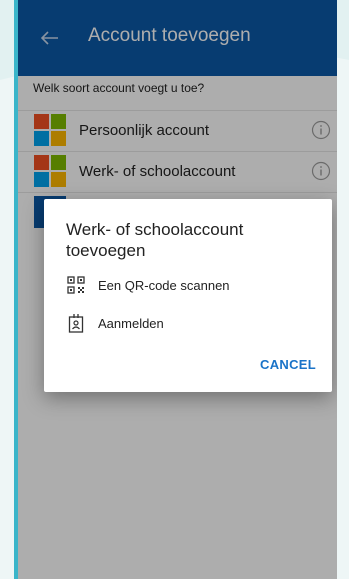 The image size is (349, 579). What do you see at coordinates (288, 364) in the screenshot?
I see `cancel-button: CANCEL` at bounding box center [288, 364].